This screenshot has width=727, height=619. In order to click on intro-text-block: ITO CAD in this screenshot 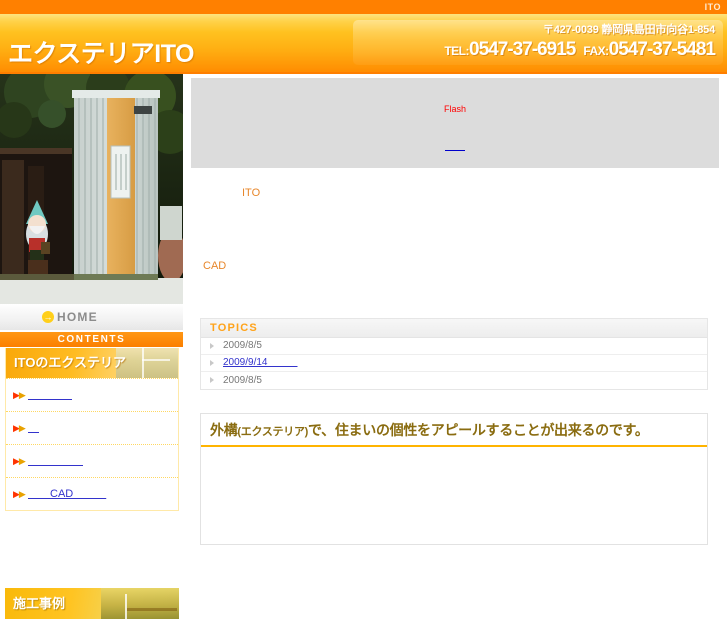, I will do `click(454, 229)`.